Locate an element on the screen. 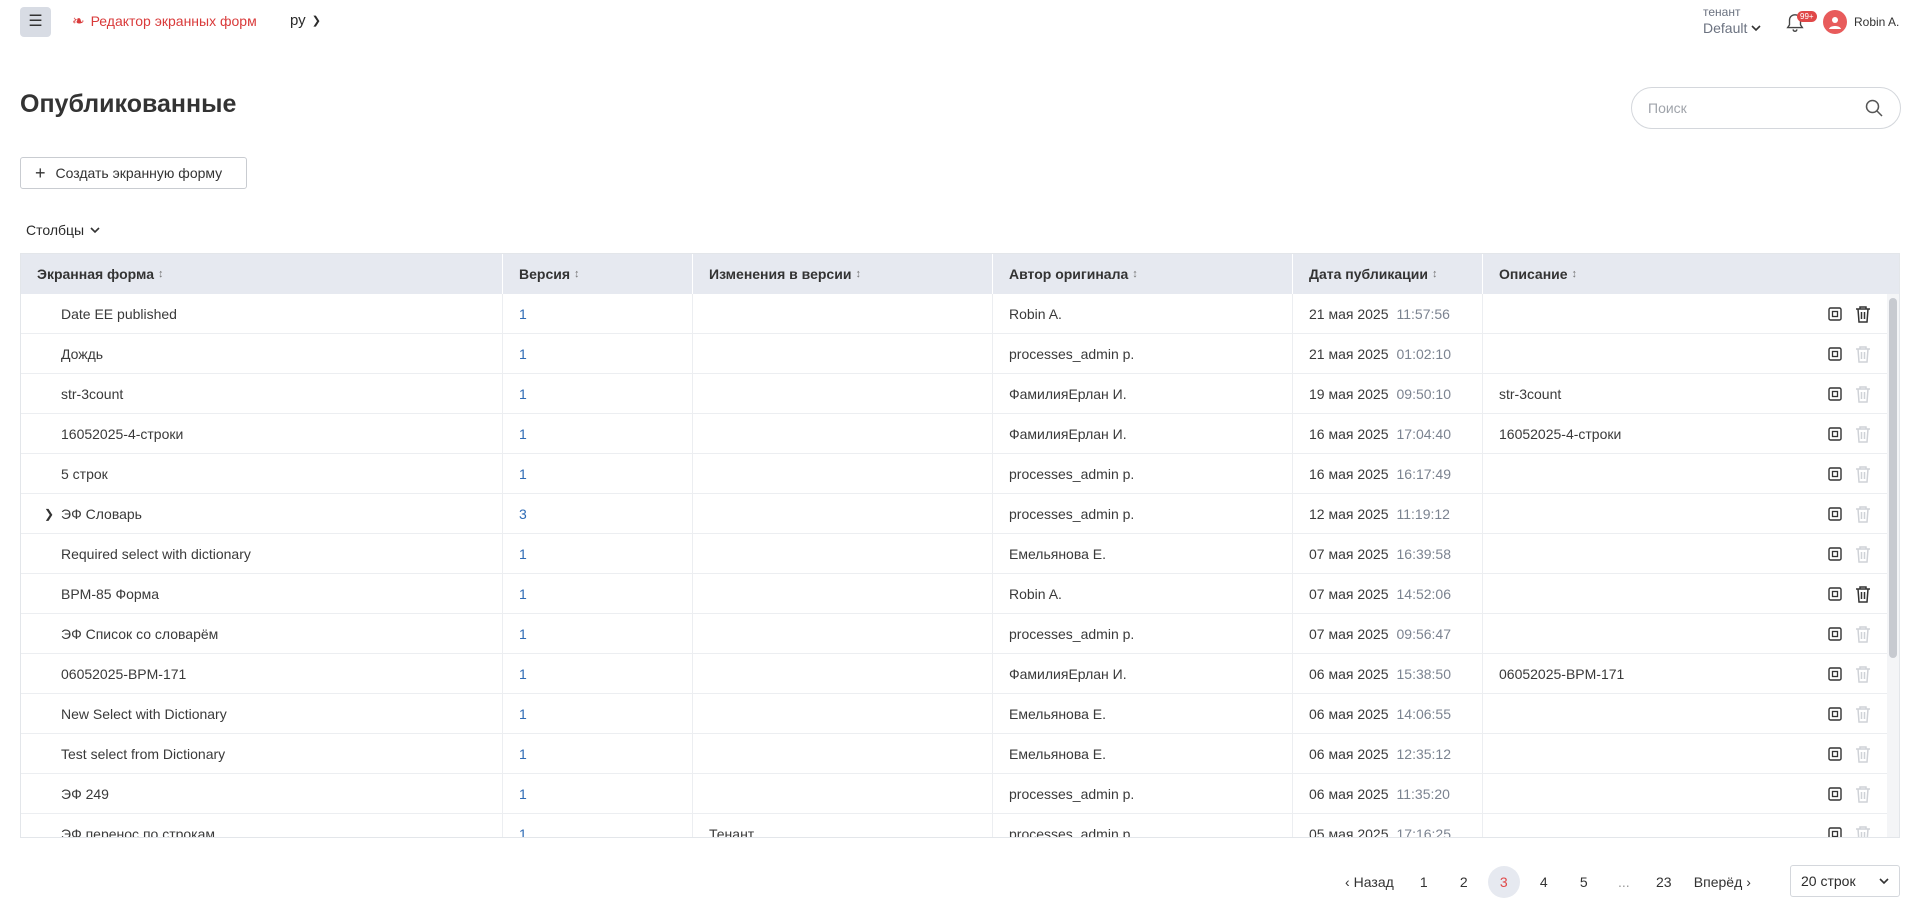  column-header-form: Экранная форма ↕ is located at coordinates (262, 274).